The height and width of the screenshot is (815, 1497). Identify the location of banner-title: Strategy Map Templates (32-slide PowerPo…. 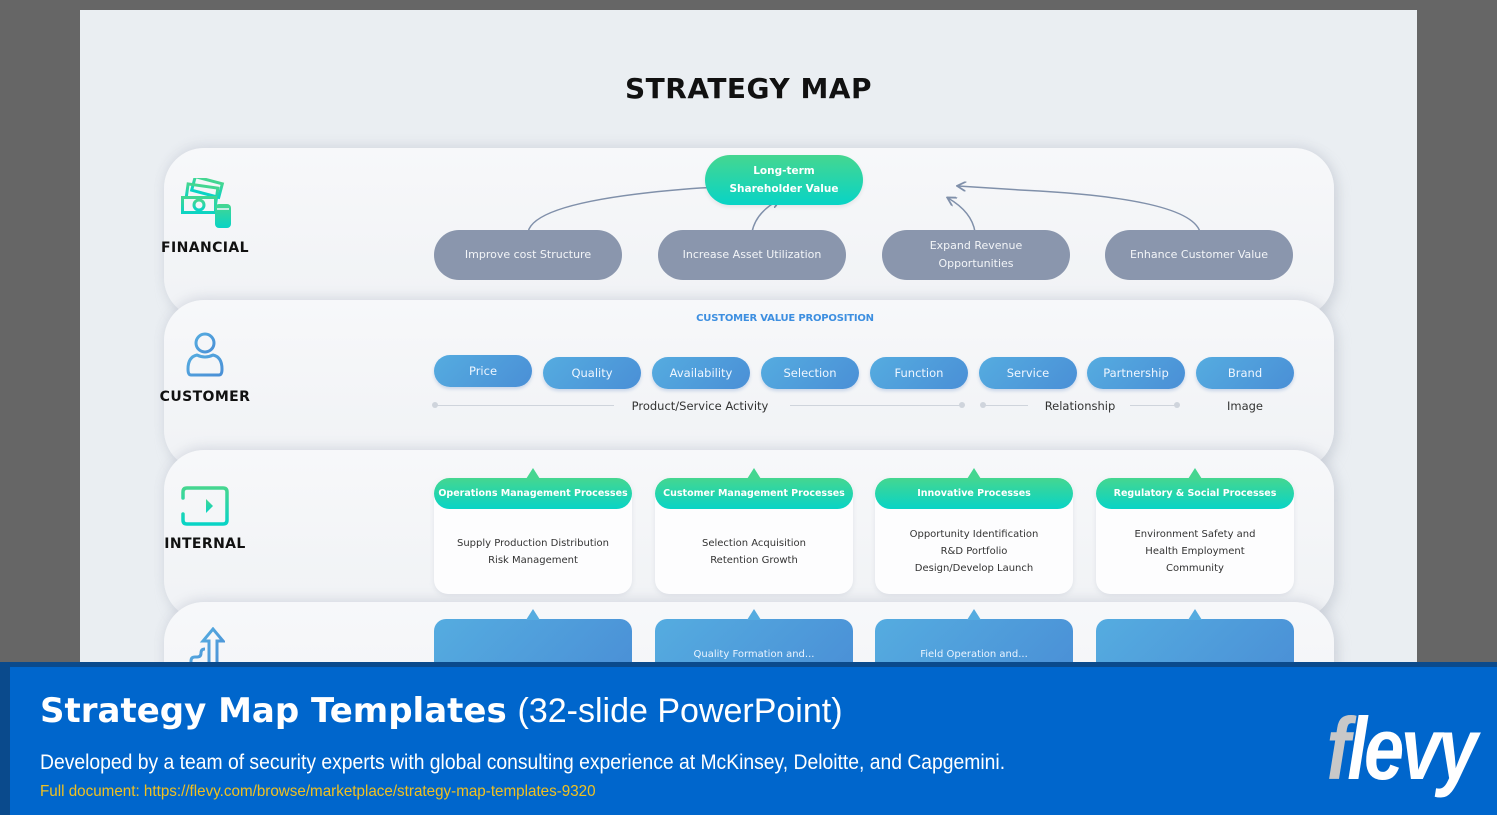
(441, 711).